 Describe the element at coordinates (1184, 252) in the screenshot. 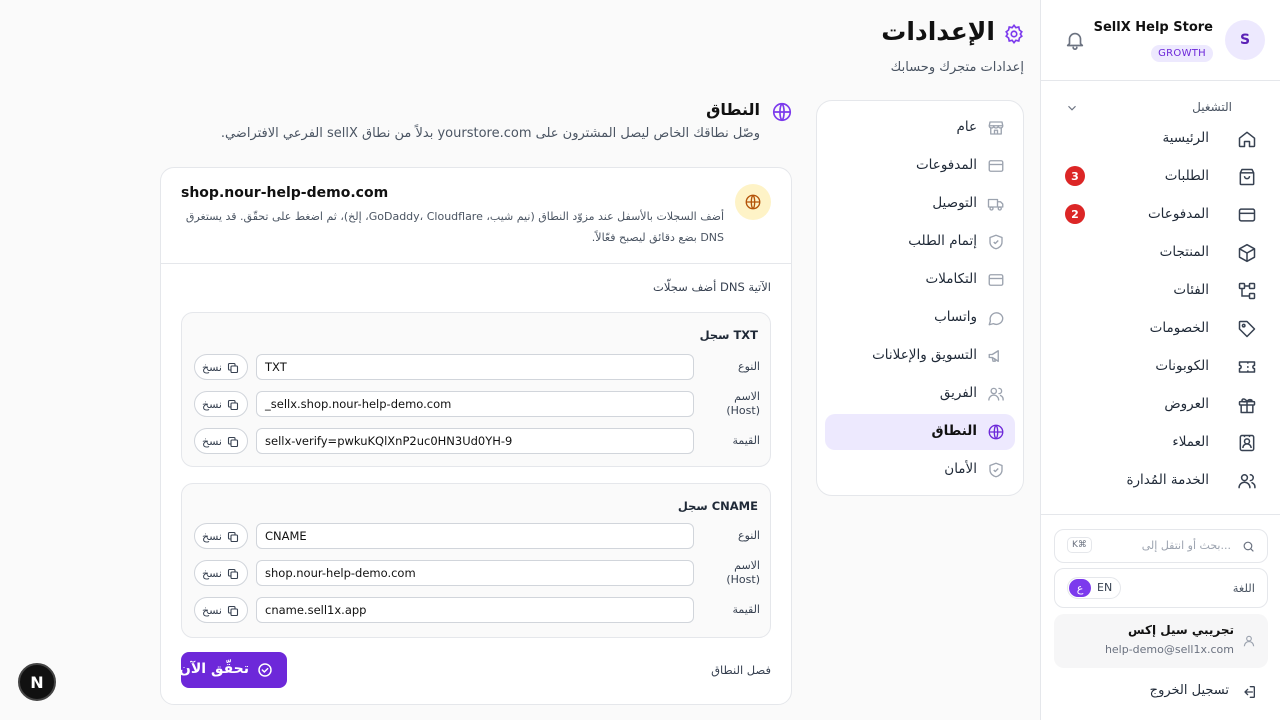

I see `sidebar-item-label: المنتجات` at that location.